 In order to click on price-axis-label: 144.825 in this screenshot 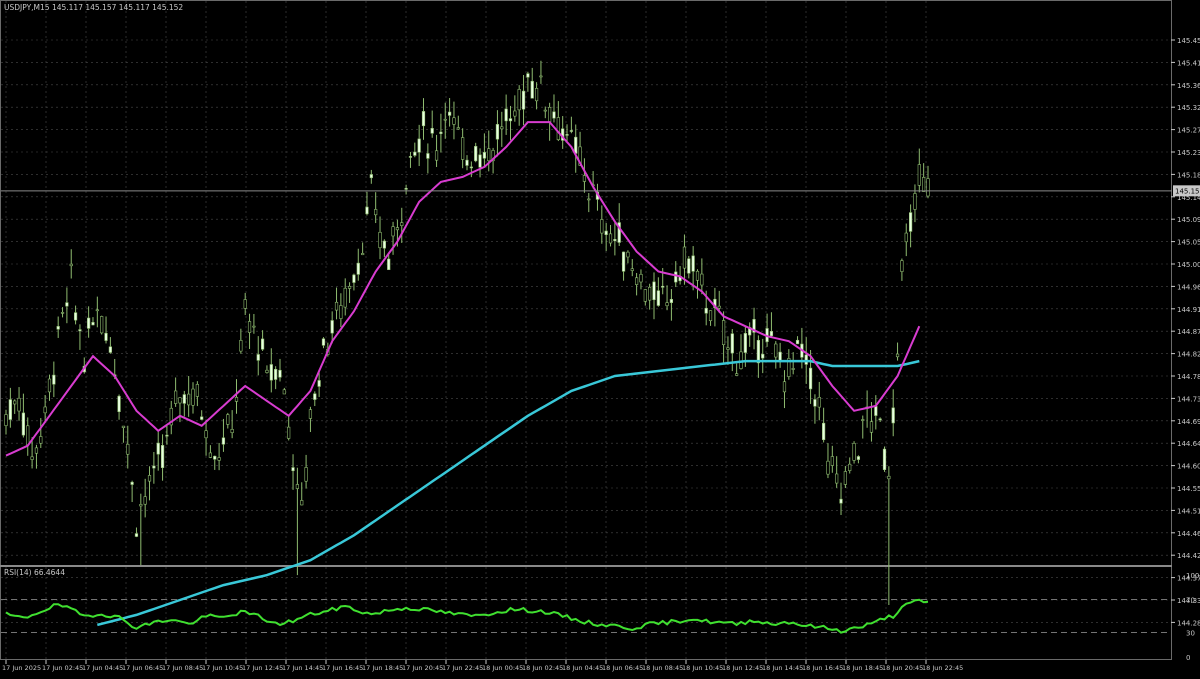, I will do `click(1188, 355)`.